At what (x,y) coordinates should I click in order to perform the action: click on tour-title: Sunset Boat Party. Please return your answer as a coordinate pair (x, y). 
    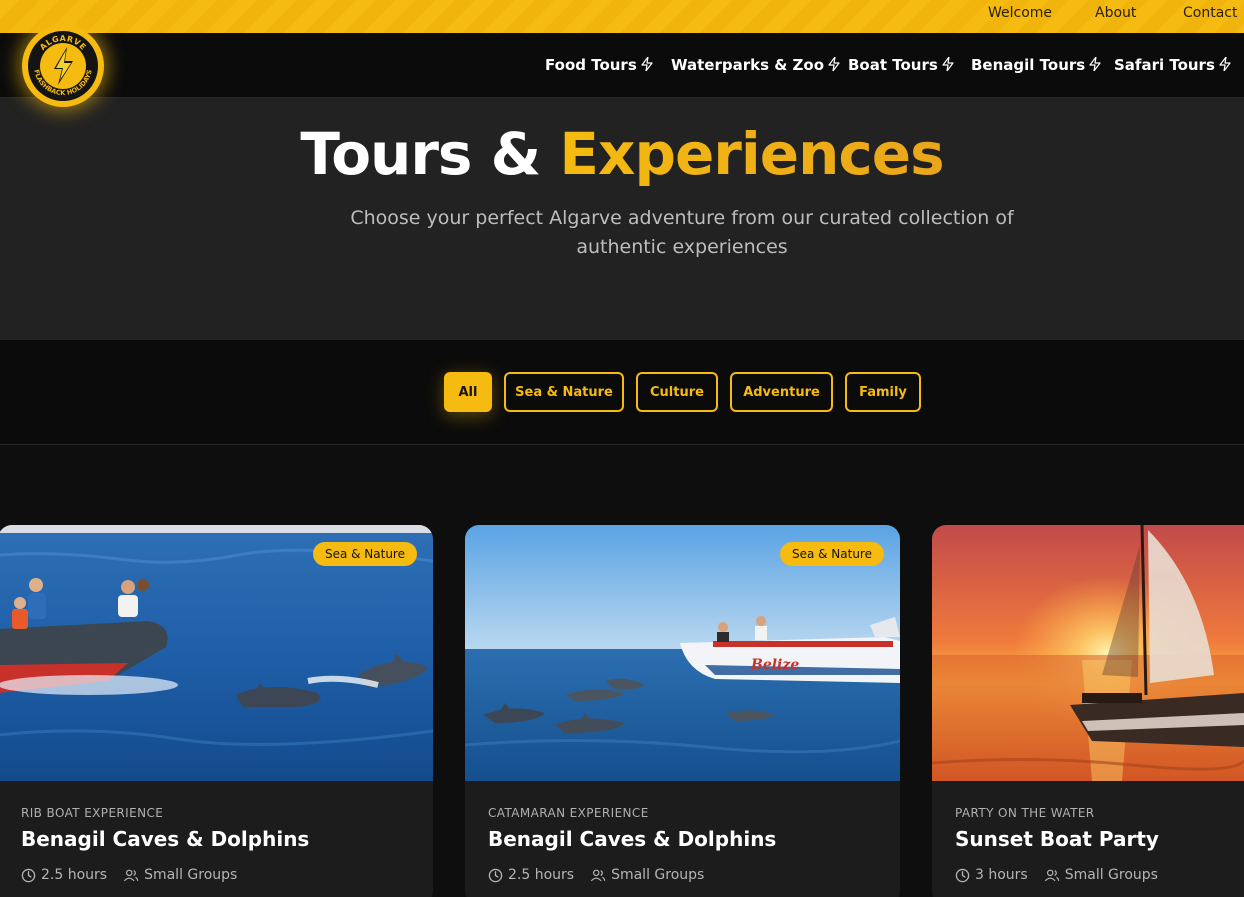
    Looking at the image, I should click on (1057, 839).